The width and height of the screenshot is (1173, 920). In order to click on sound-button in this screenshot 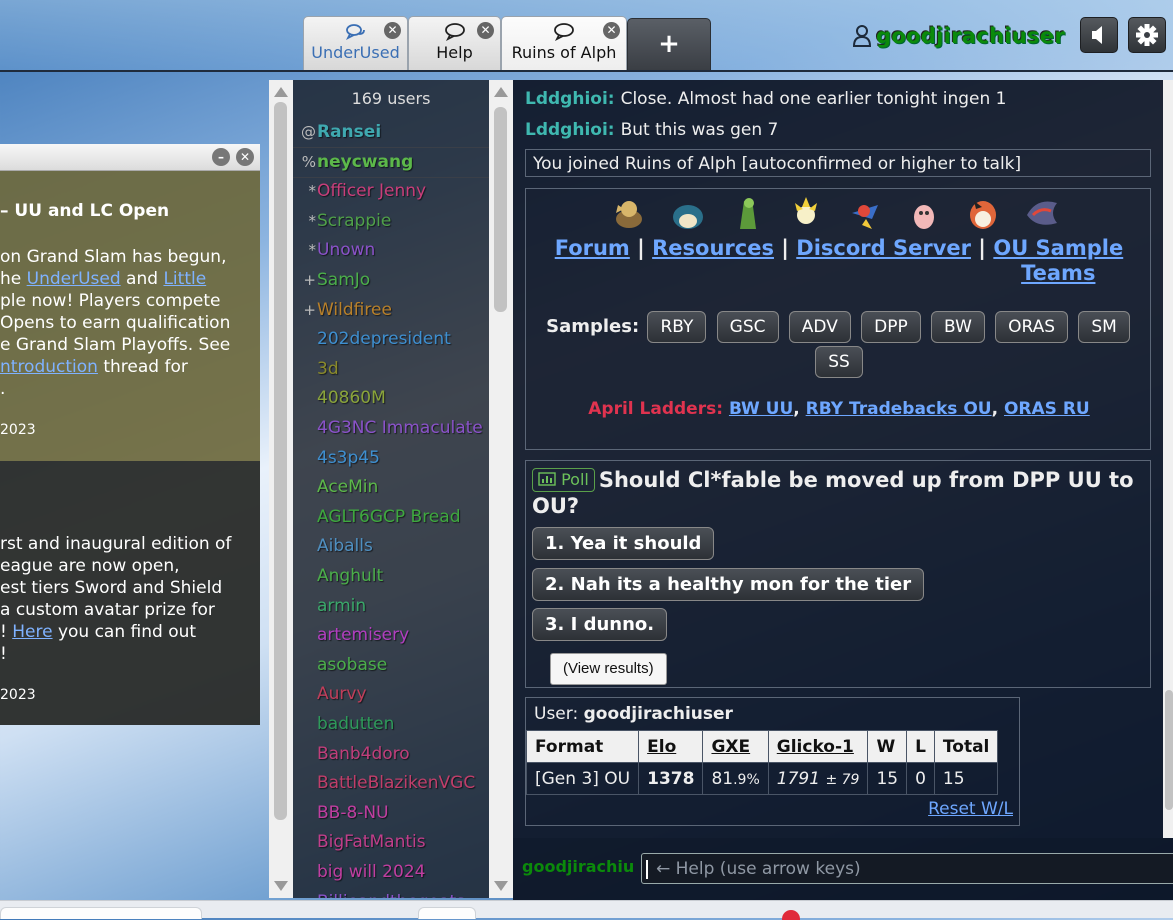, I will do `click(1099, 35)`.